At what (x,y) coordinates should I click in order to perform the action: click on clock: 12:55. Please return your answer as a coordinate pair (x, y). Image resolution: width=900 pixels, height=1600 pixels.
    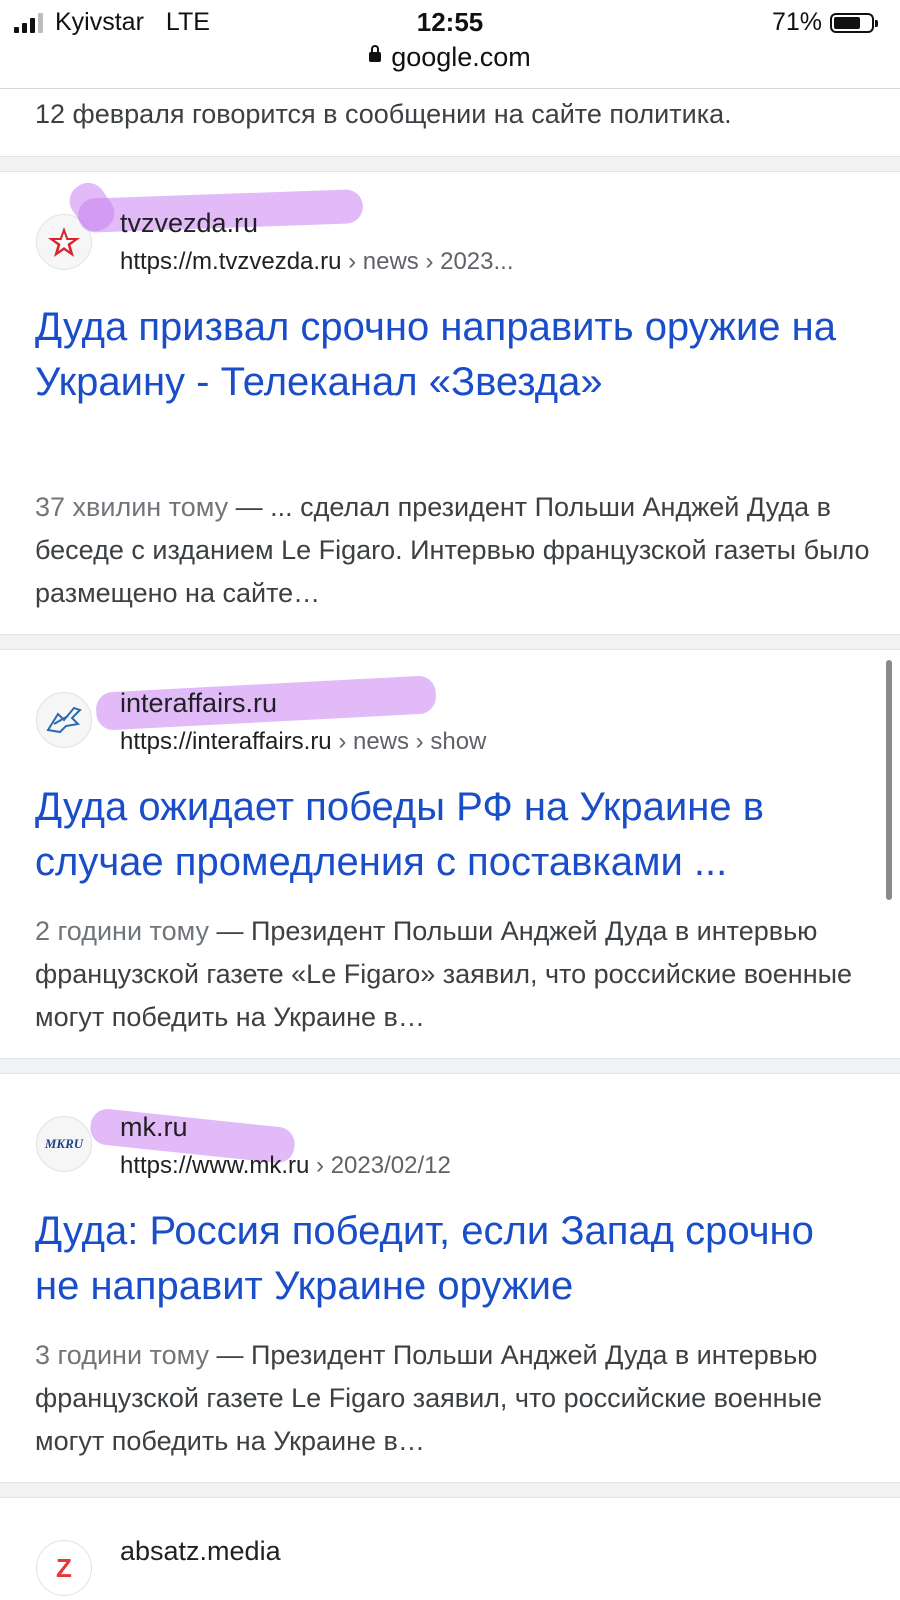
    Looking at the image, I should click on (450, 22).